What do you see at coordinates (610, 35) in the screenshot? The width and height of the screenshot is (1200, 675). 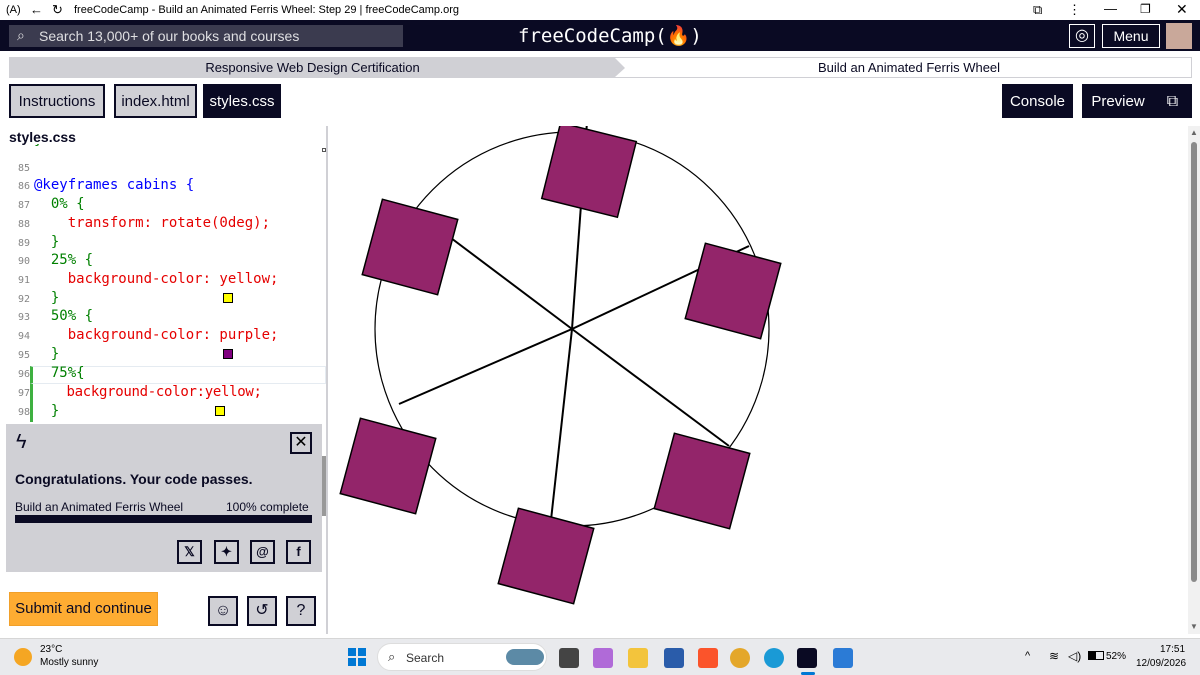 I see `freecodecamp-logo: freeCodeCamp(🔥)` at bounding box center [610, 35].